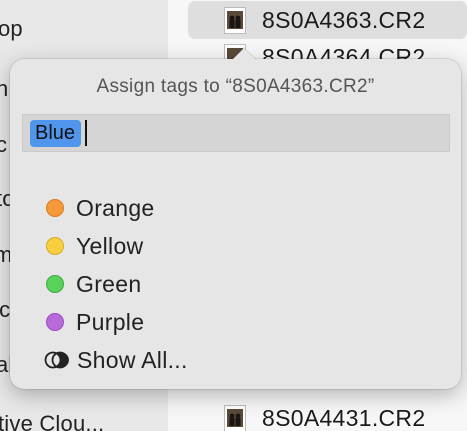  I want to click on tag-item-orange: Orange, so click(117, 208).